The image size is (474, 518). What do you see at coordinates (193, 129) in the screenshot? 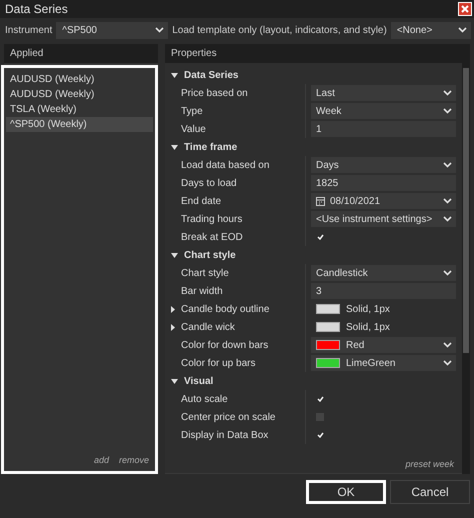
I see `property-label: Value` at bounding box center [193, 129].